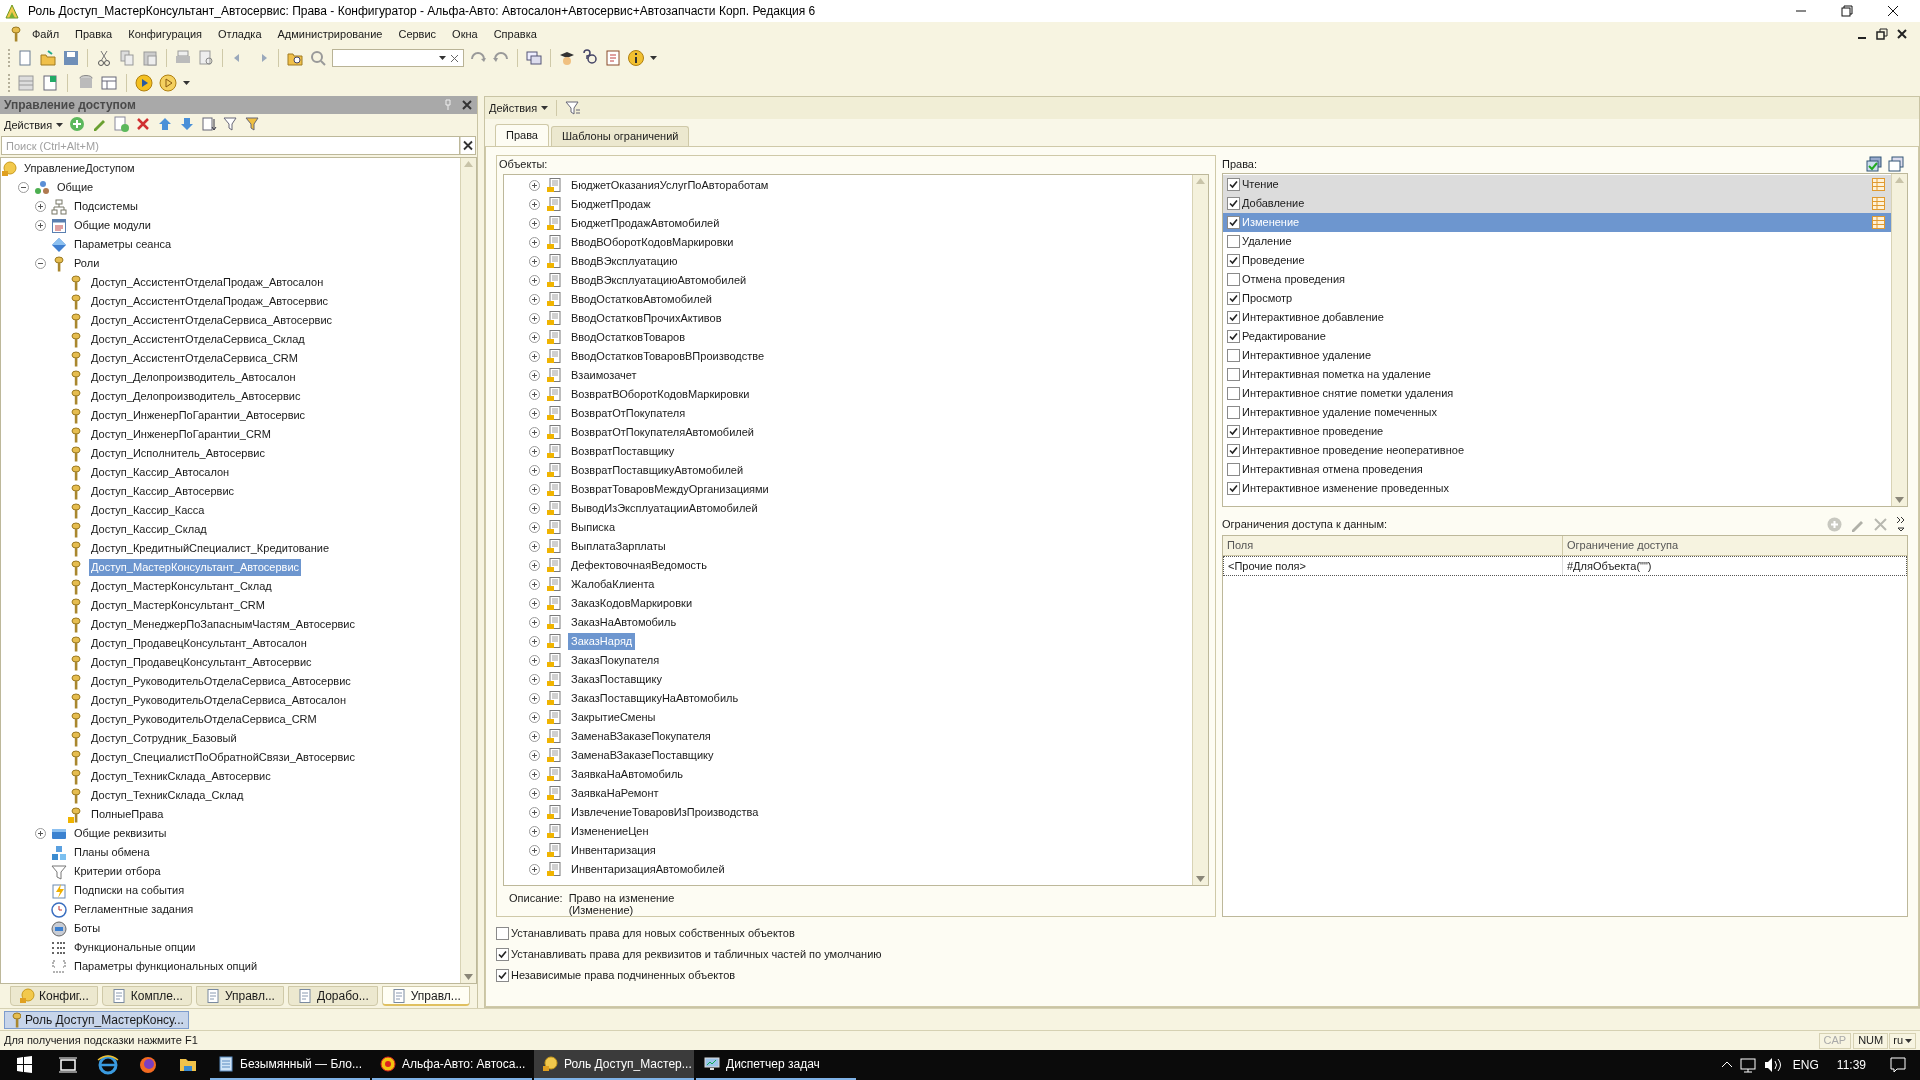 The height and width of the screenshot is (1080, 1920). What do you see at coordinates (201, 662) in the screenshot?
I see `tree-item: Доступ_ПродавецКонсультант_Автосервис` at bounding box center [201, 662].